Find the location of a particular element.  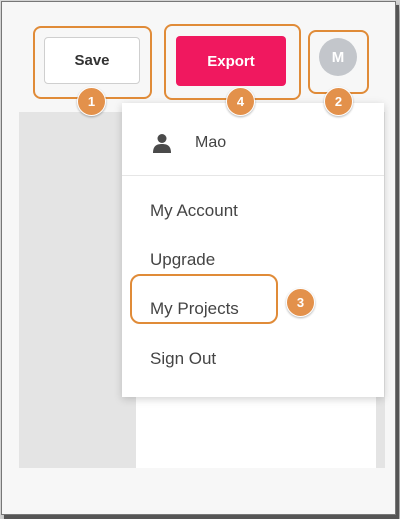

menu-item-my-account: My Account is located at coordinates (194, 211).